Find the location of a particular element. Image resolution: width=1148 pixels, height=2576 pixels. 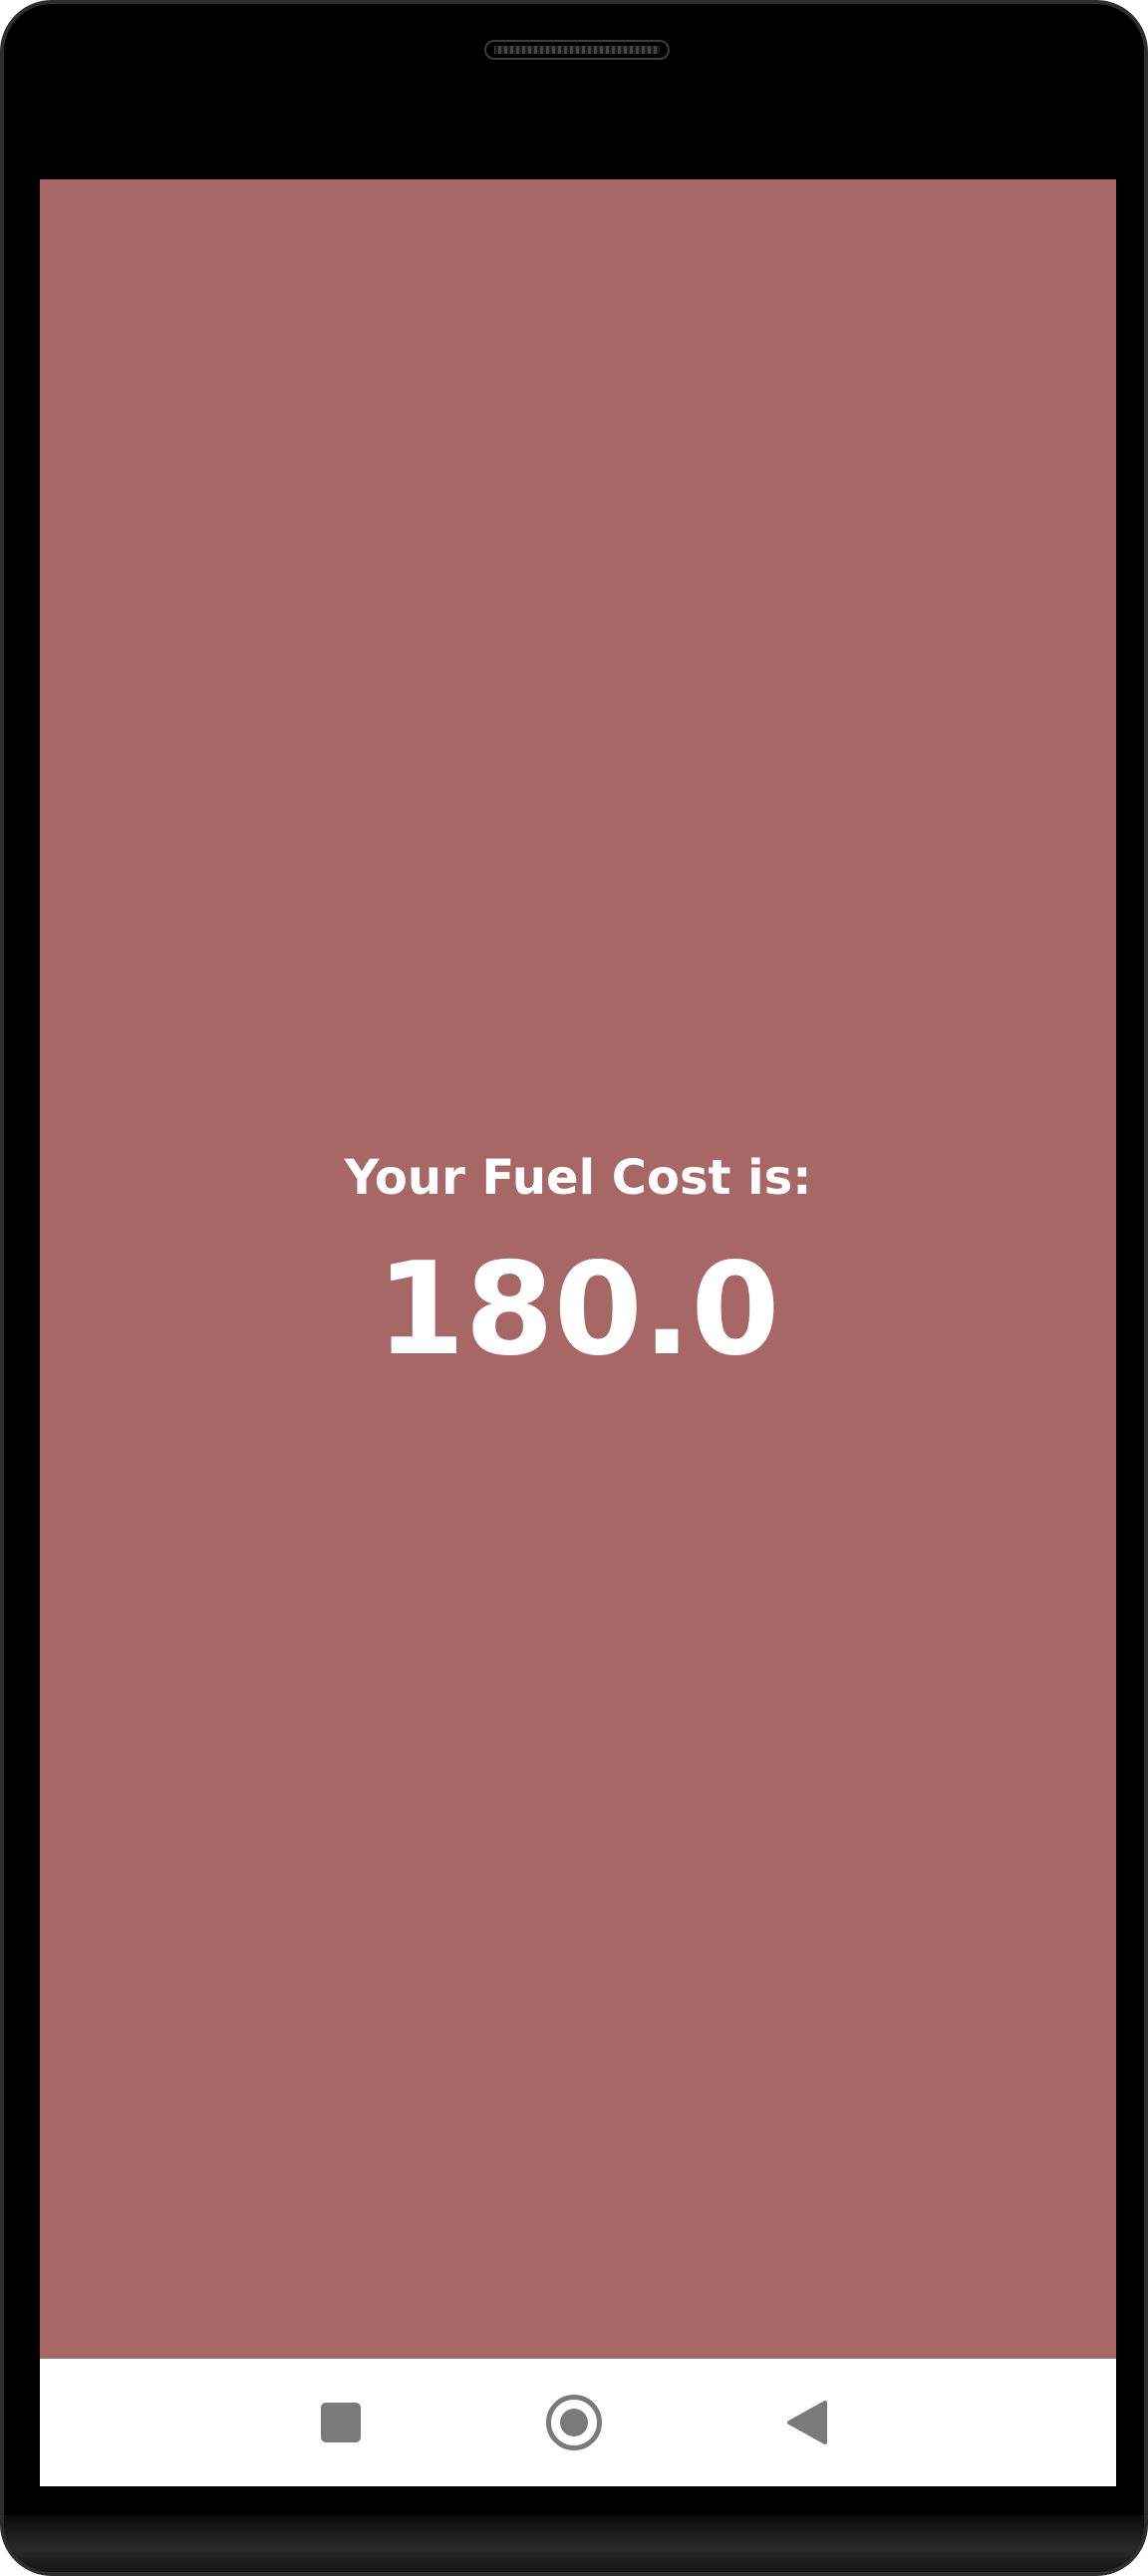

fuel-cost-label: Your Fuel Cost is: is located at coordinates (578, 1178).